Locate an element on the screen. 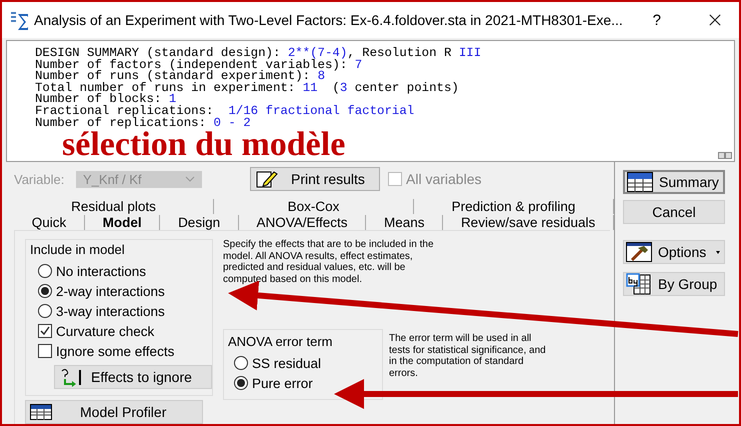 This screenshot has width=741, height=426. tab: Quick is located at coordinates (49, 222).